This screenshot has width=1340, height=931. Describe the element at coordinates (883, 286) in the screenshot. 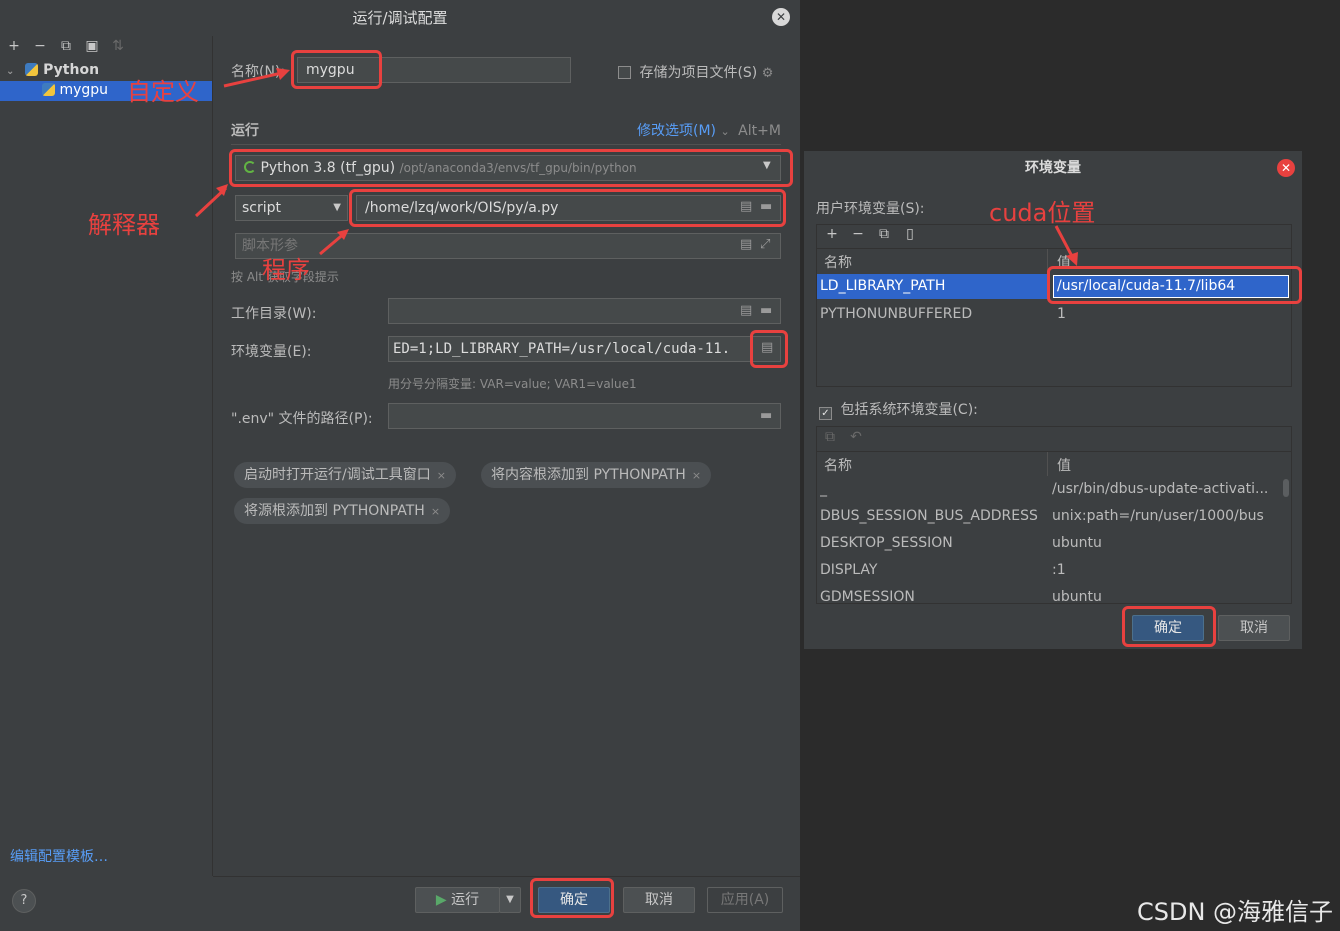

I see `user-var-name: LD_LIBRARY_PATH` at that location.